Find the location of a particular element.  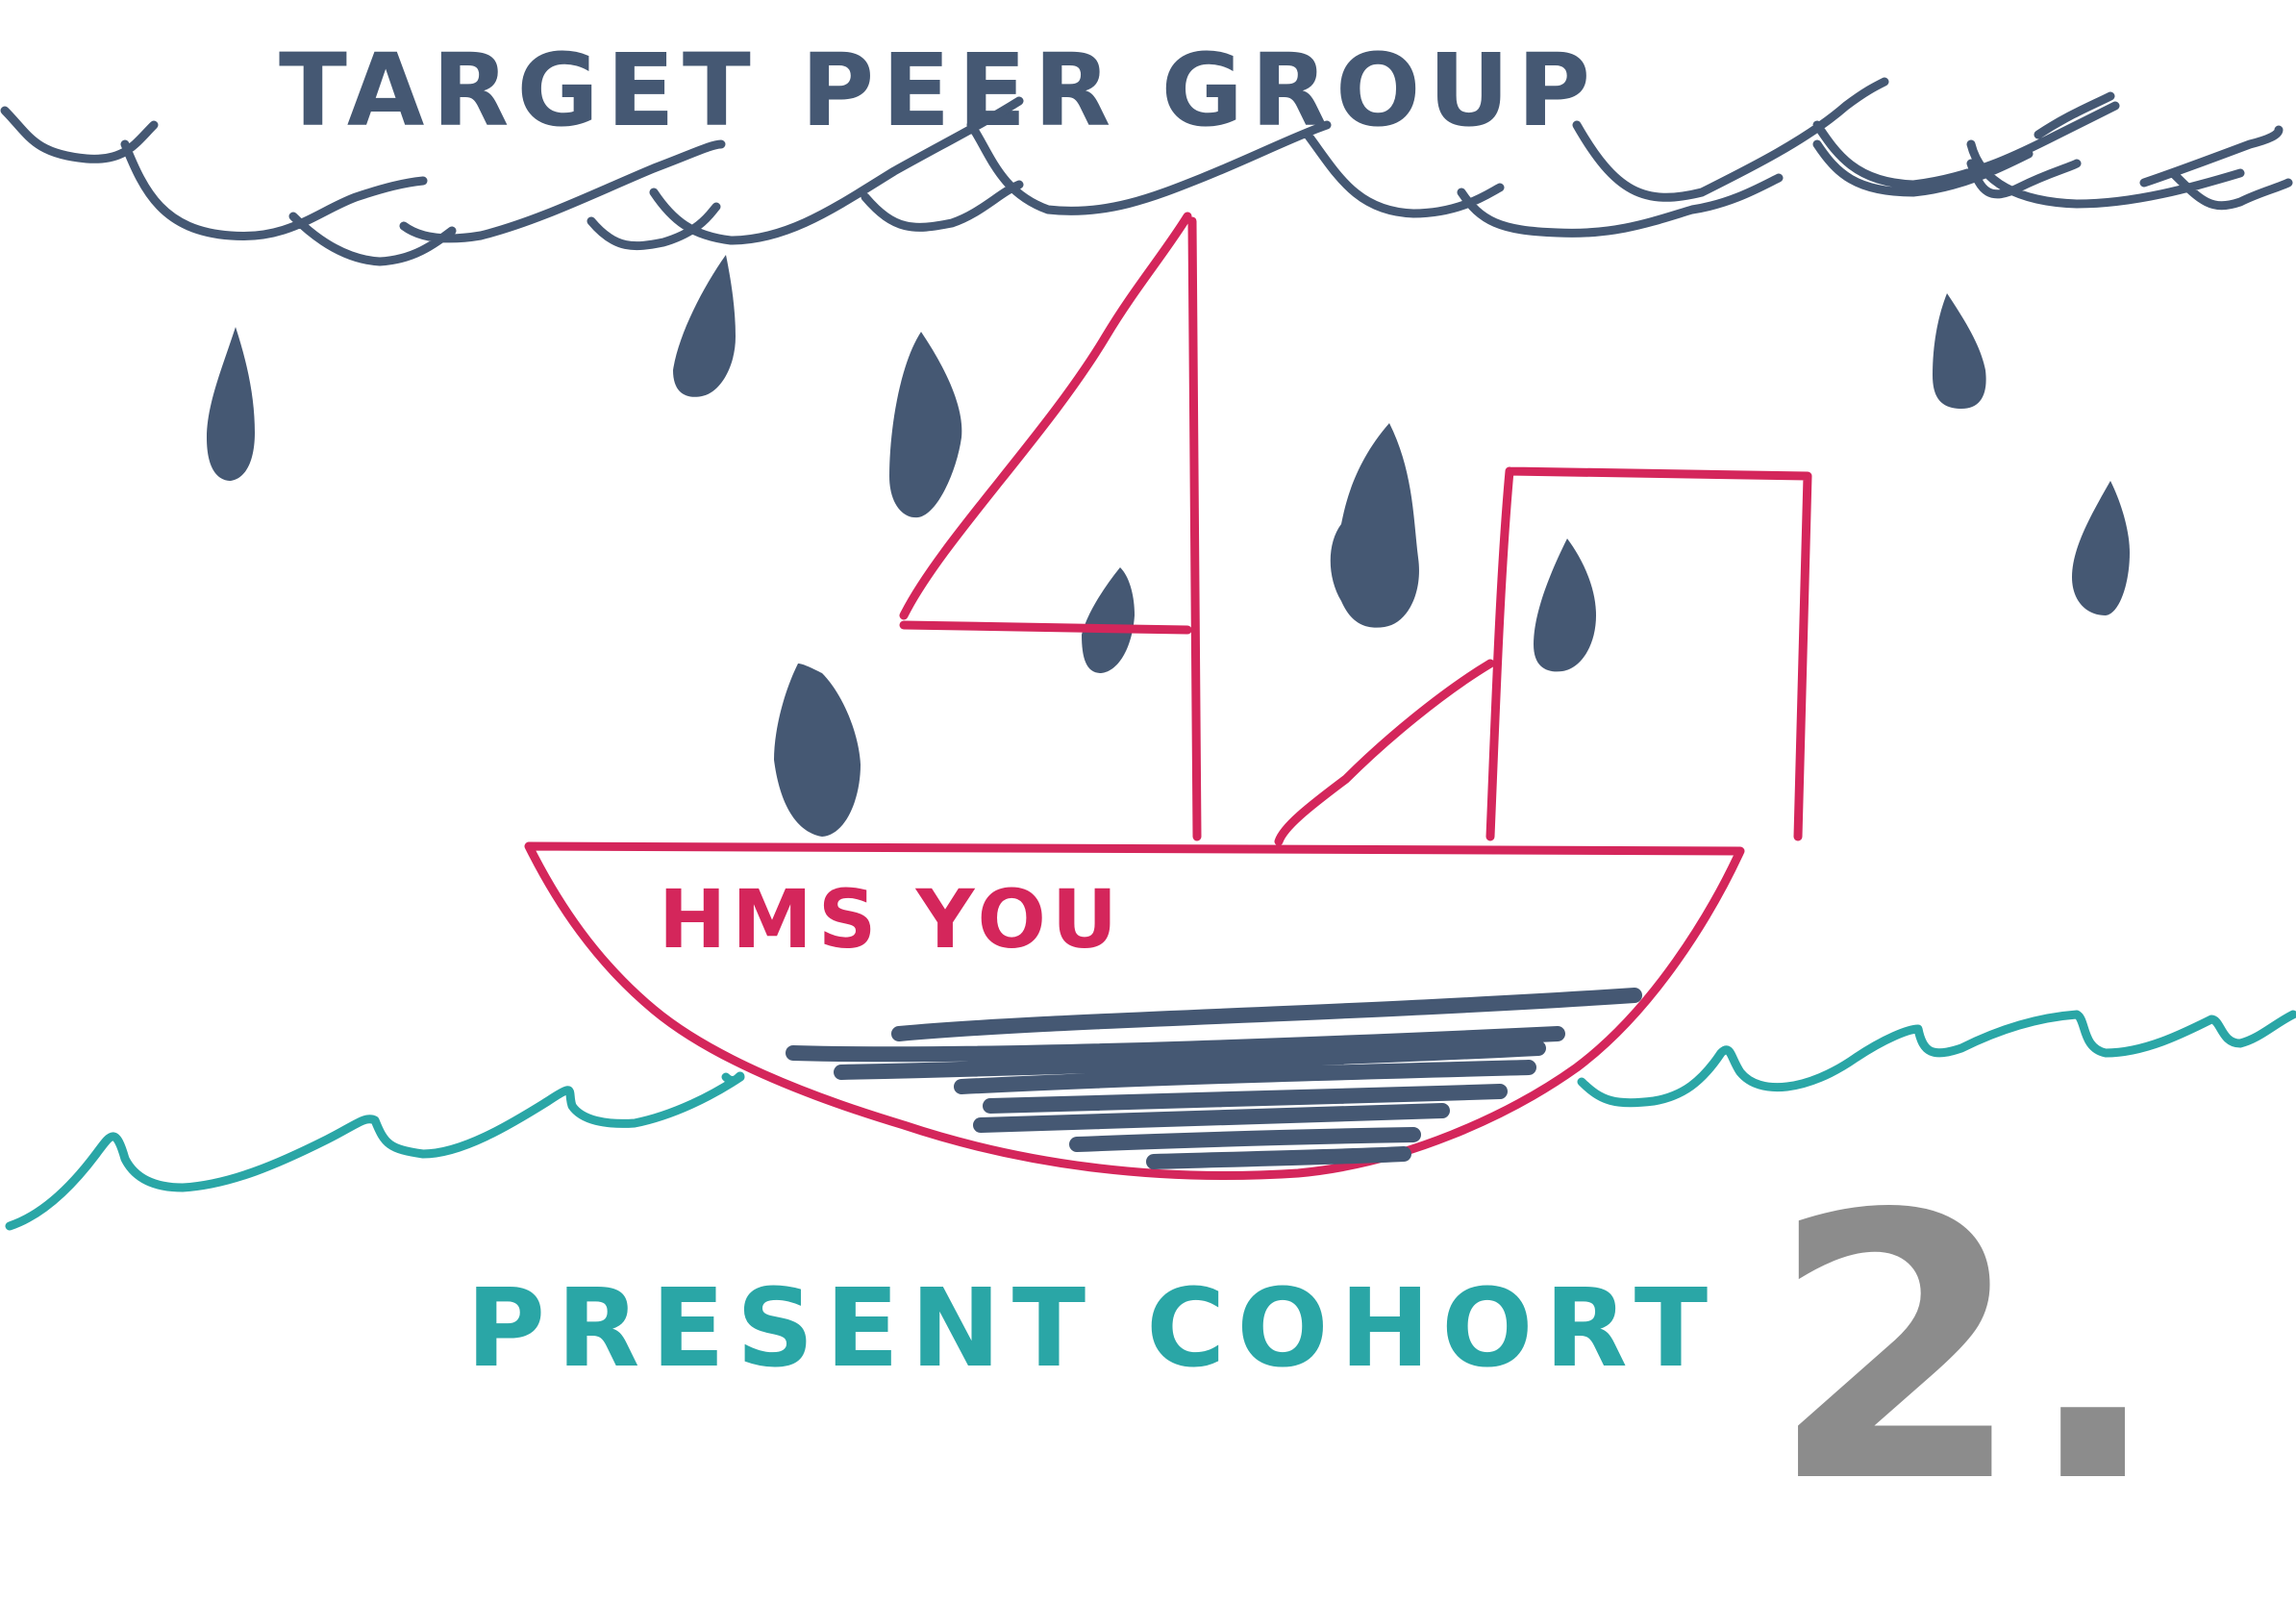

hull-scribble is located at coordinates (1214, 1078).